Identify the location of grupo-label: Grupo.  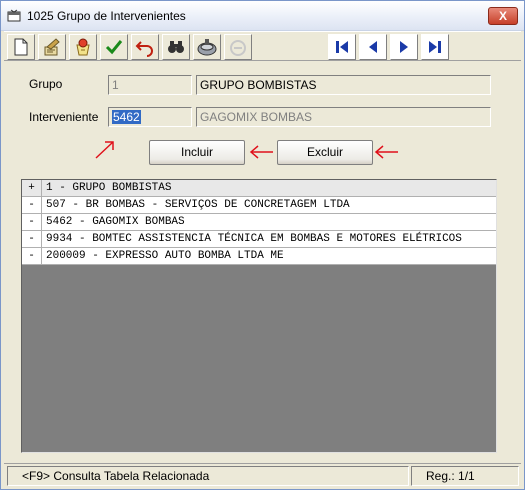
(46, 84).